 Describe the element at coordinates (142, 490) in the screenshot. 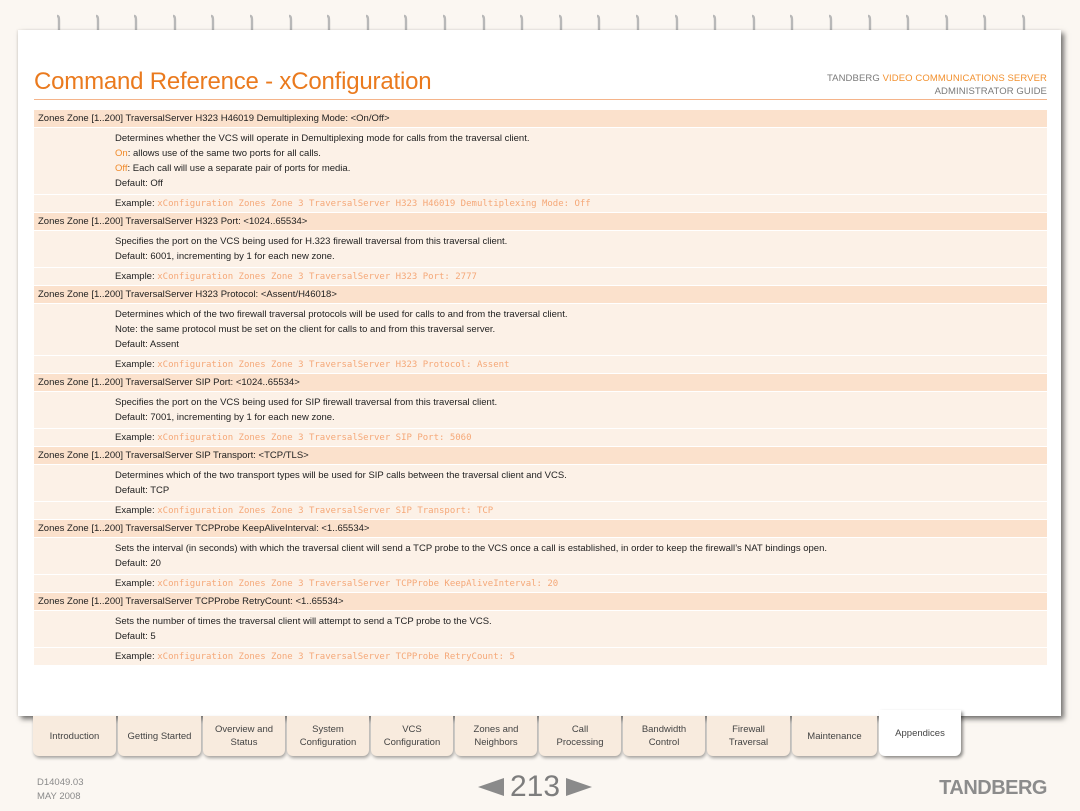

I see `description-text: Default: TCP` at that location.